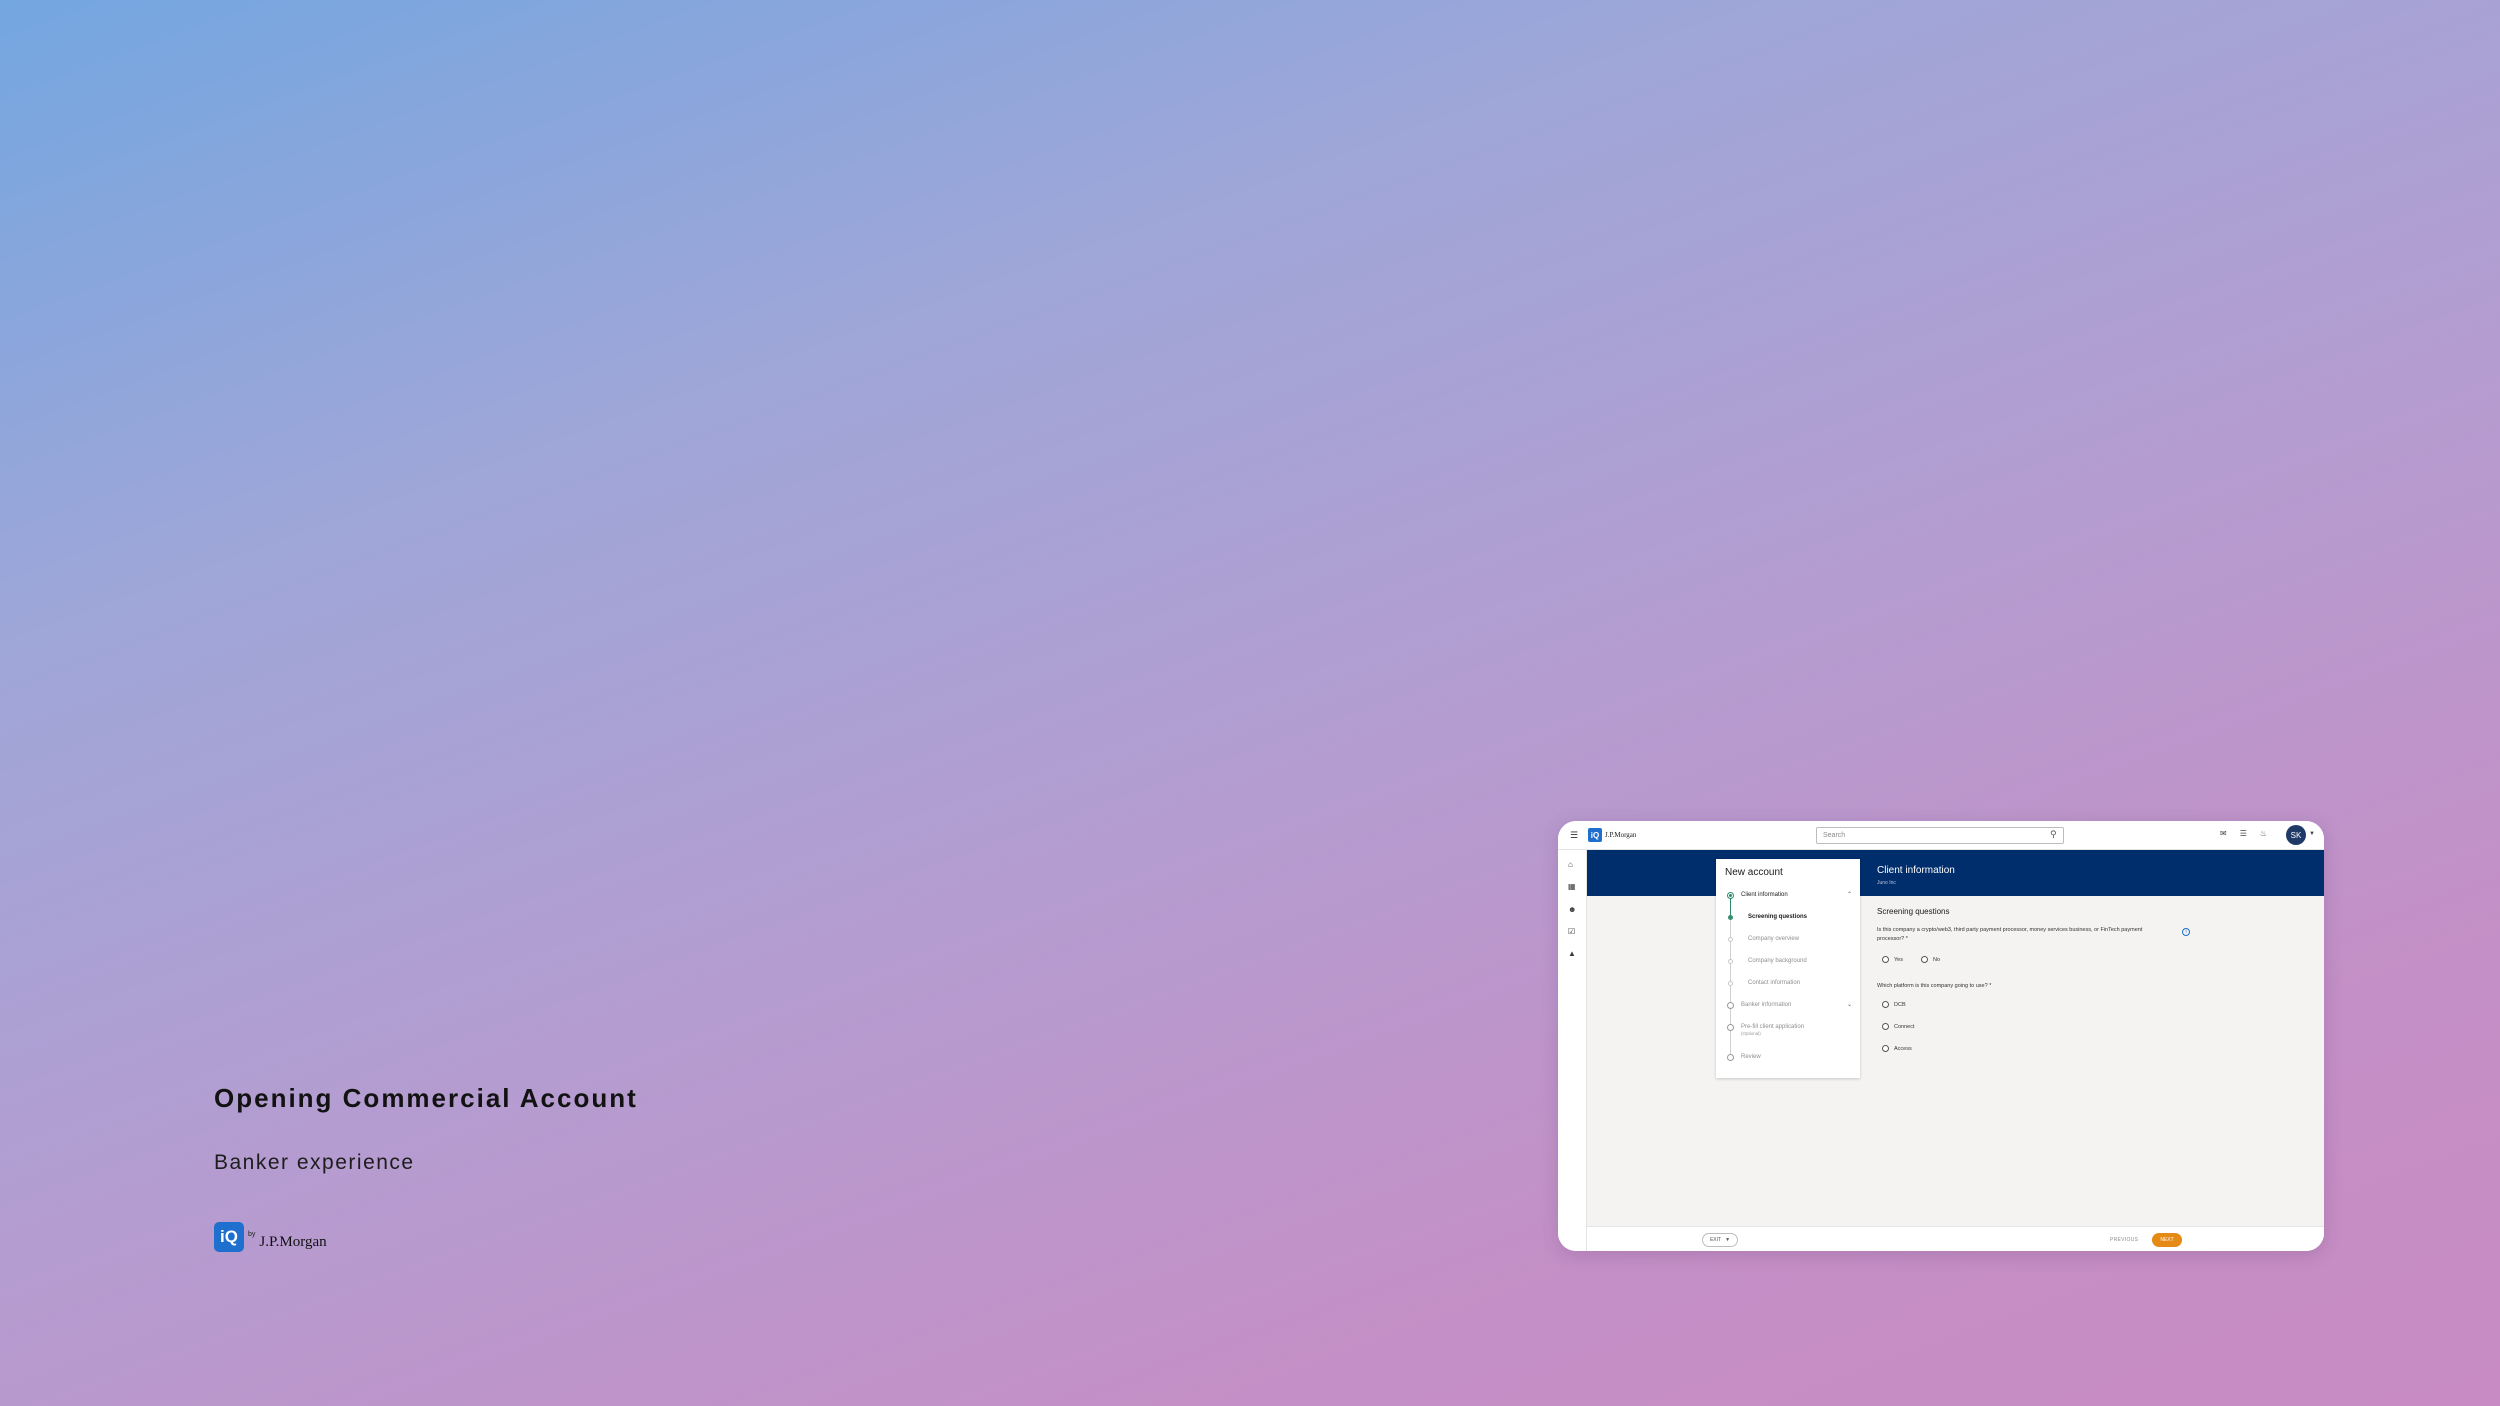 Image resolution: width=2500 pixels, height=1406 pixels. Describe the element at coordinates (1774, 983) in the screenshot. I see `step-label: Contact information` at that location.